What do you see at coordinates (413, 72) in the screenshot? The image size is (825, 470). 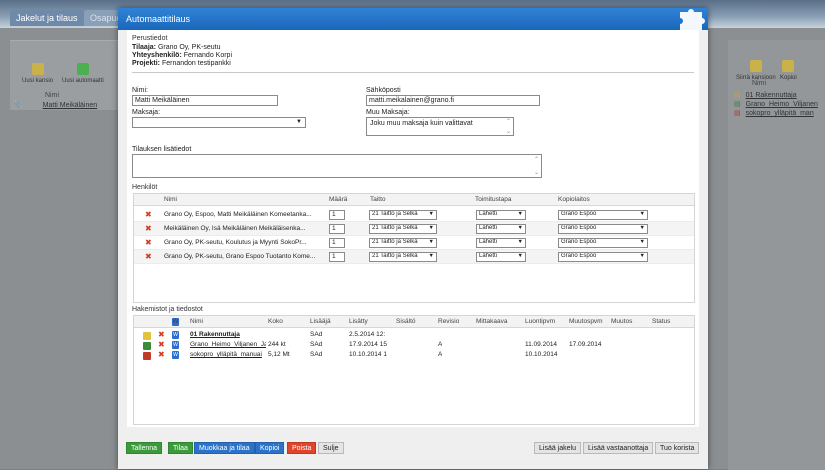 I see `divider` at bounding box center [413, 72].